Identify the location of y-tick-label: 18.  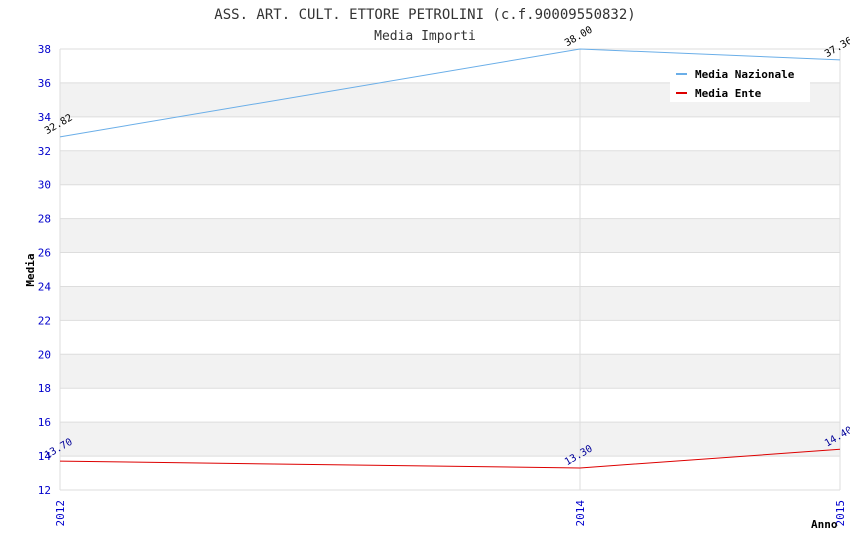
(44, 388).